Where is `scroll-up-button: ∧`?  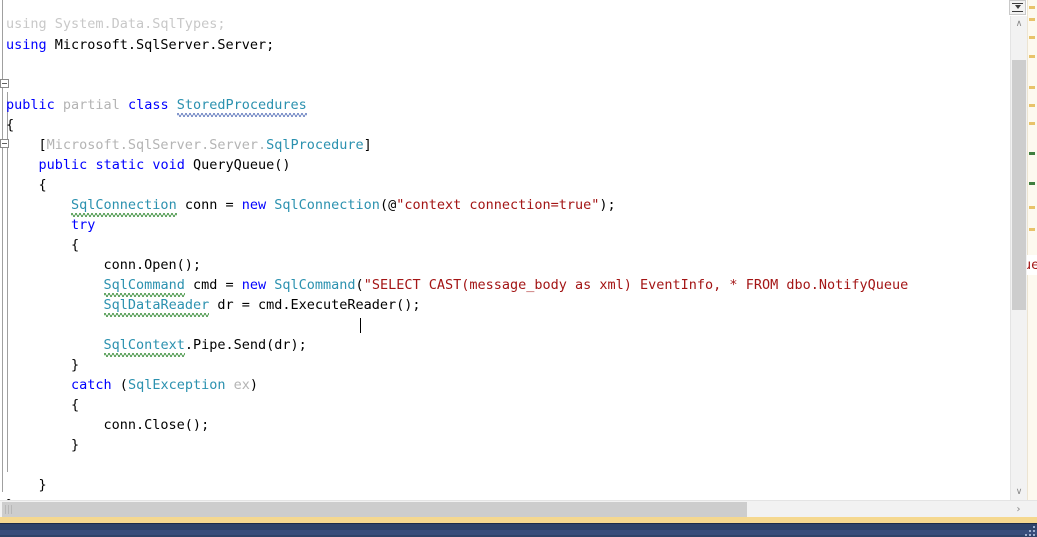 scroll-up-button: ∧ is located at coordinates (1019, 24).